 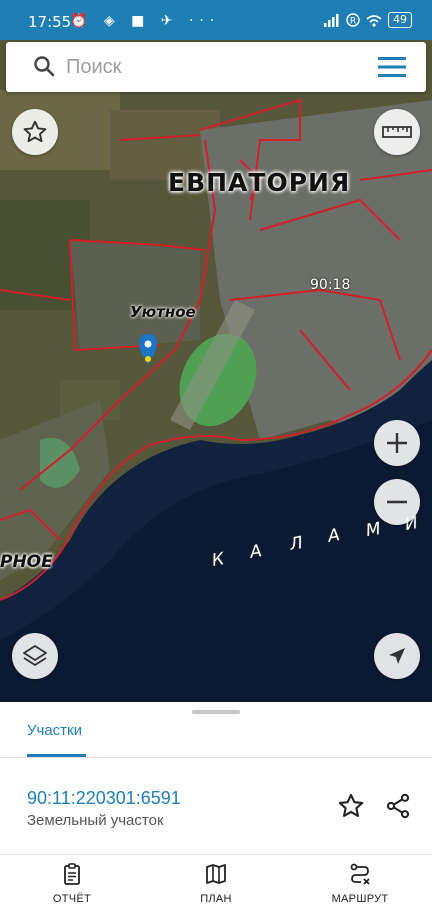 What do you see at coordinates (216, 854) in the screenshot?
I see `bottom-nav-divider` at bounding box center [216, 854].